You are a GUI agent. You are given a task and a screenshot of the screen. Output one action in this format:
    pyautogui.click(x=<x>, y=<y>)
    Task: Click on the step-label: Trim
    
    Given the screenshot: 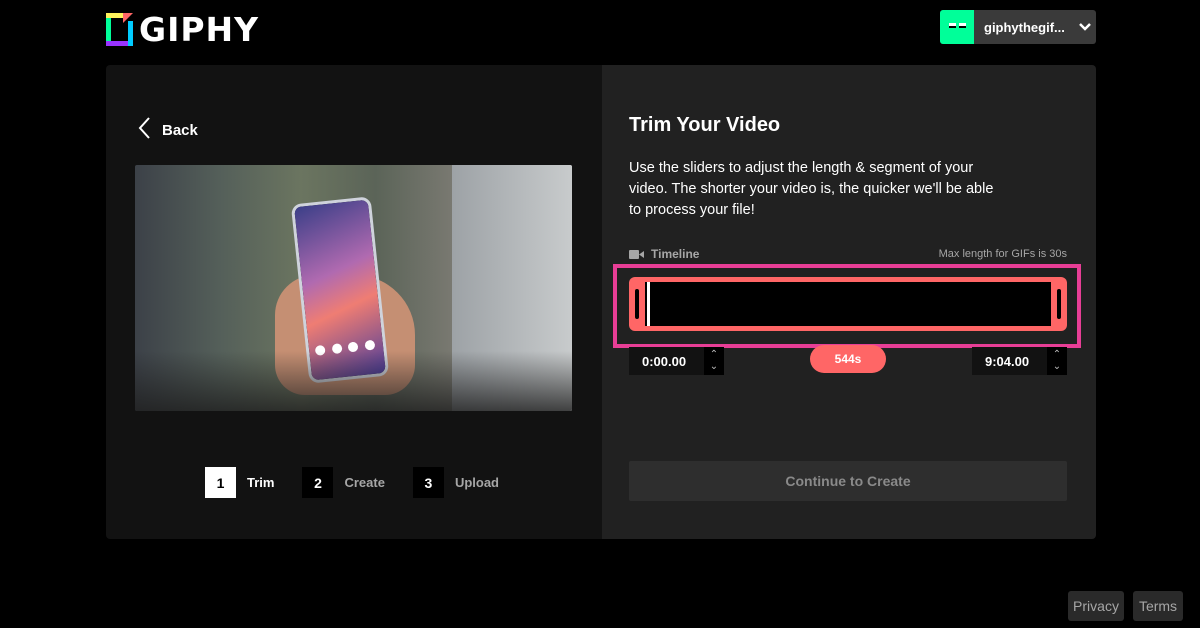 What is the action you would take?
    pyautogui.click(x=261, y=482)
    